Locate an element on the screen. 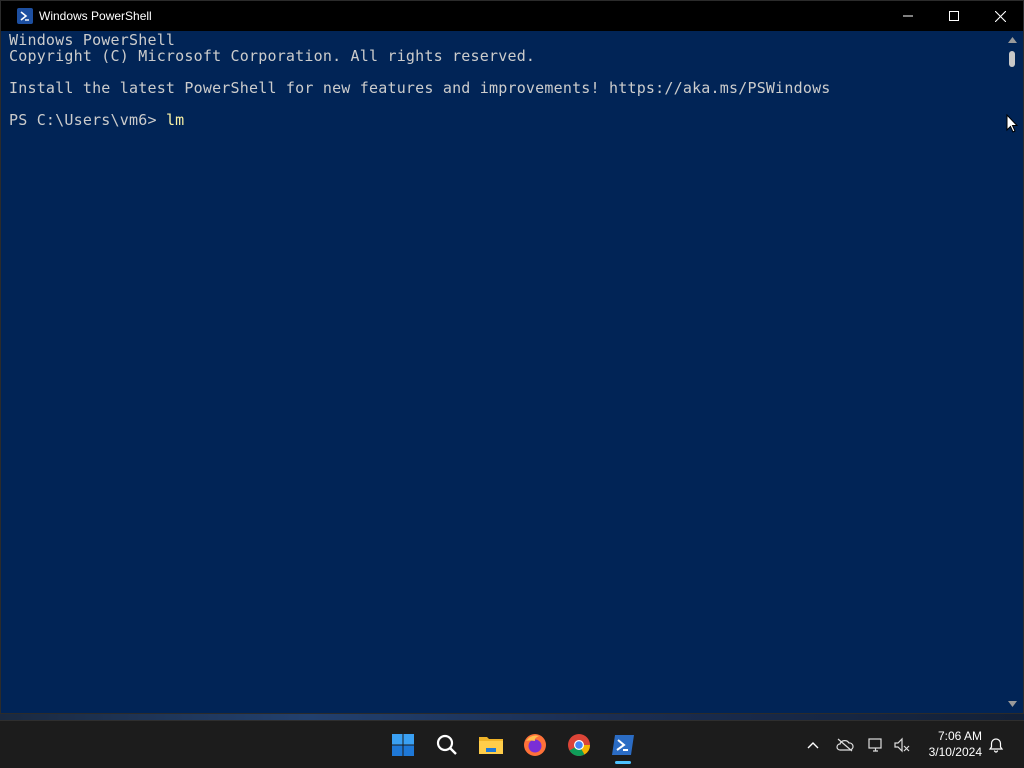 This screenshot has height=768, width=1024. scrollbar-thumb is located at coordinates (1012, 59).